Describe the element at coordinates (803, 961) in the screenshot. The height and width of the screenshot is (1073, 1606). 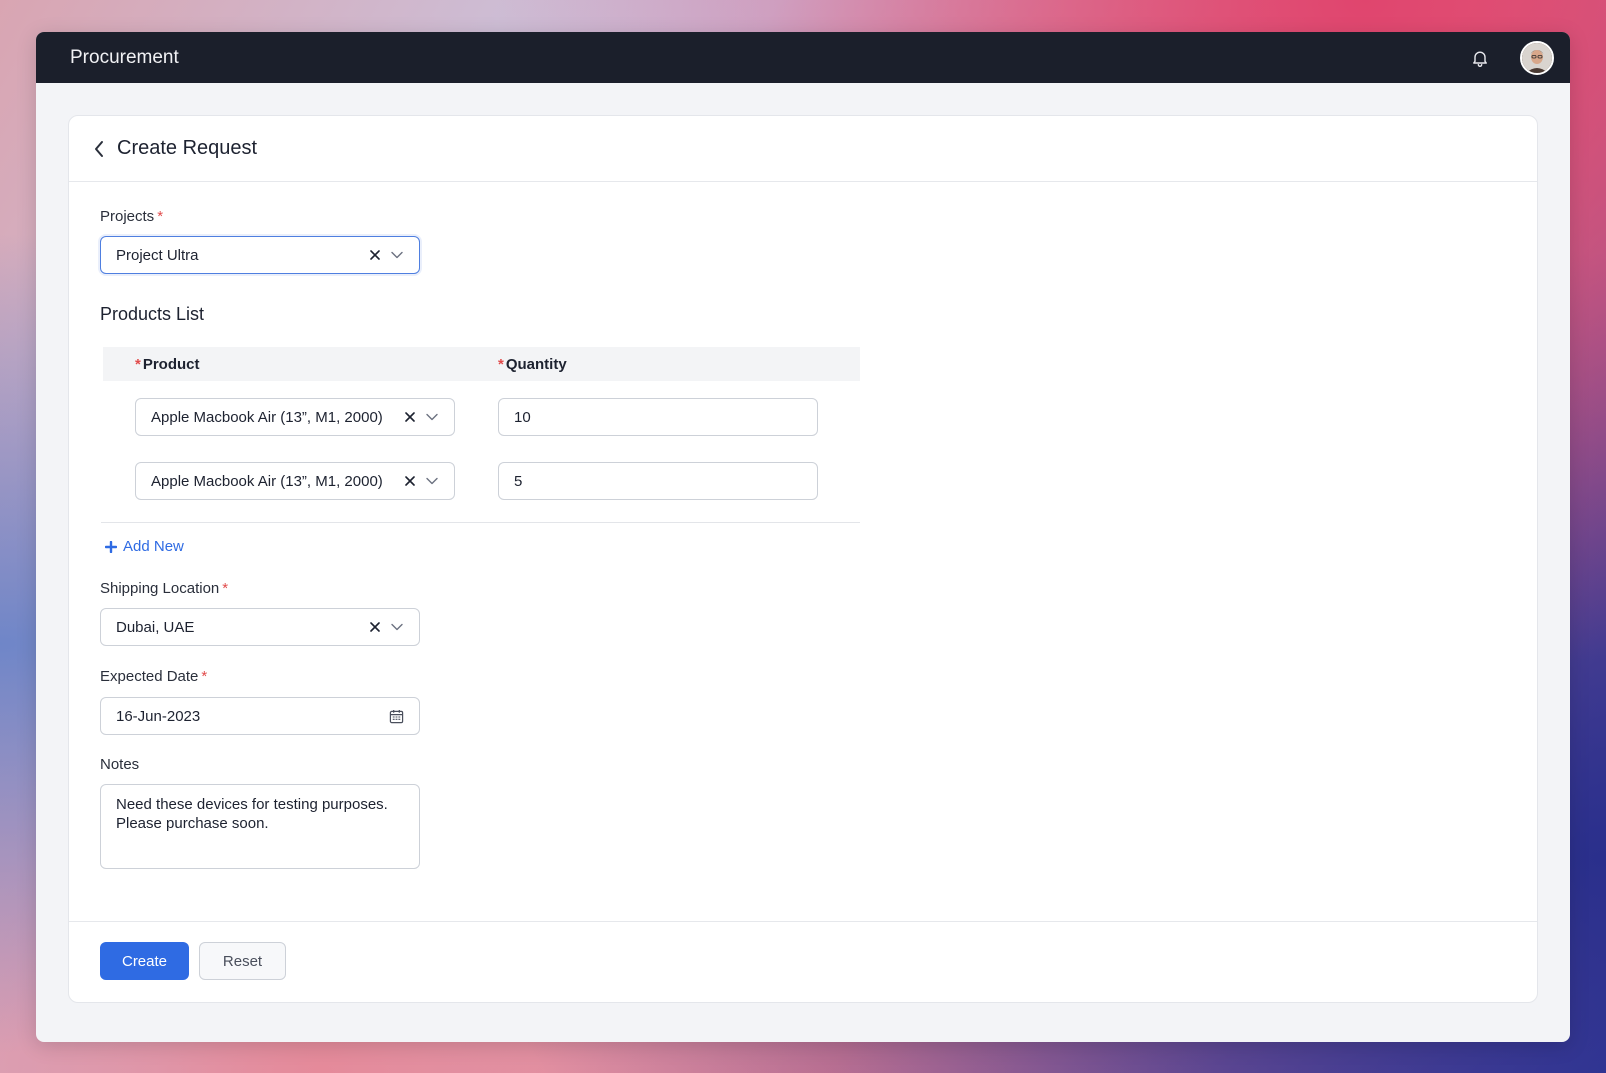
I see `form-footer: Create Reset` at that location.